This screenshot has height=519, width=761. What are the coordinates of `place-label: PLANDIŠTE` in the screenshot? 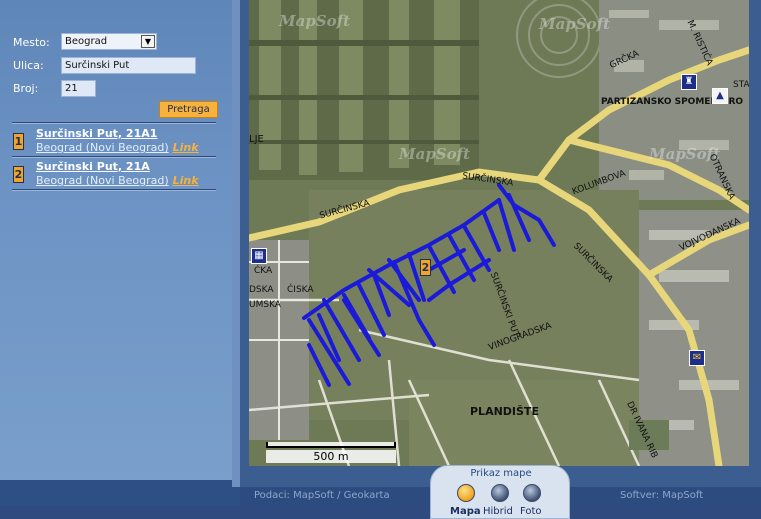 It's located at (504, 411).